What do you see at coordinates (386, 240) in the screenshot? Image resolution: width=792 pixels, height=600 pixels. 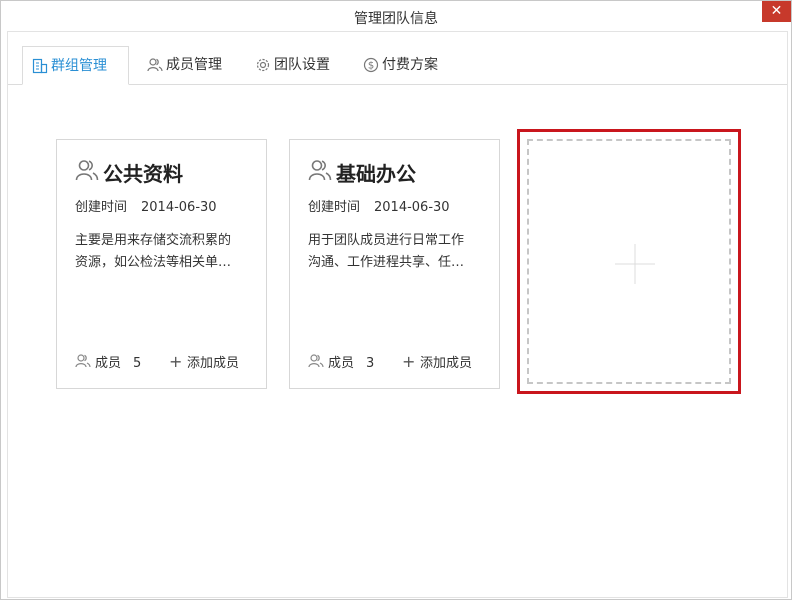 I see `description-line: 用于团队成员进行日常工作` at bounding box center [386, 240].